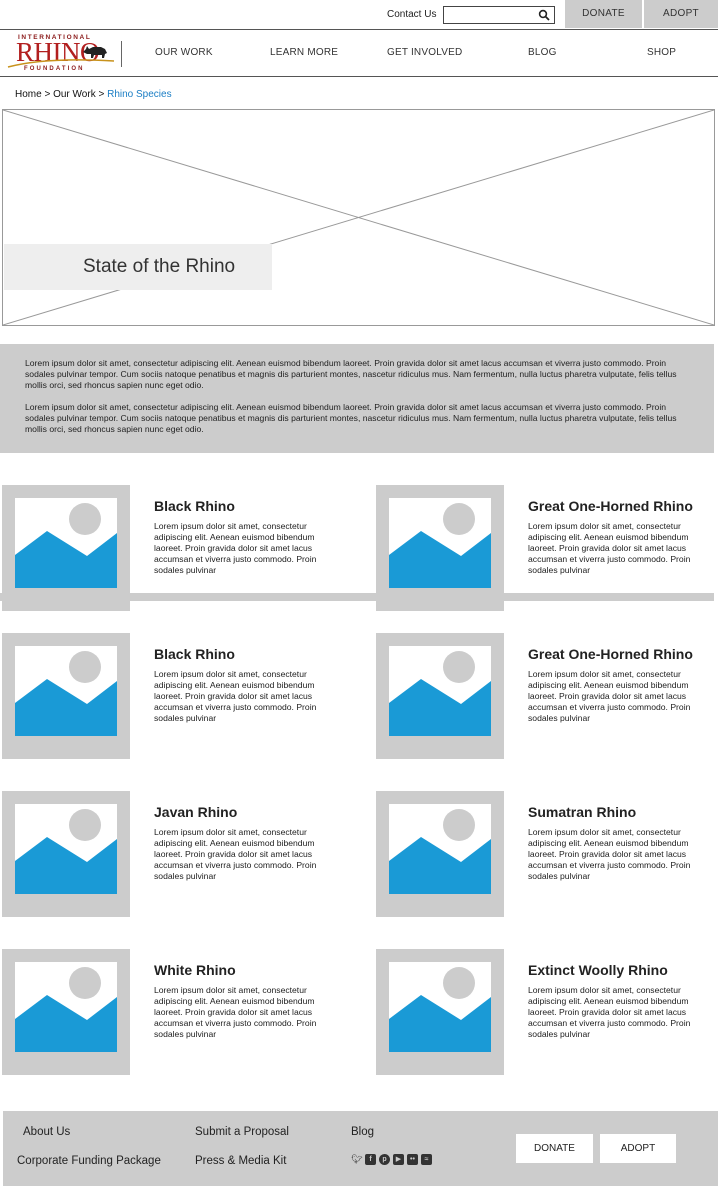  I want to click on search-box, so click(499, 16).